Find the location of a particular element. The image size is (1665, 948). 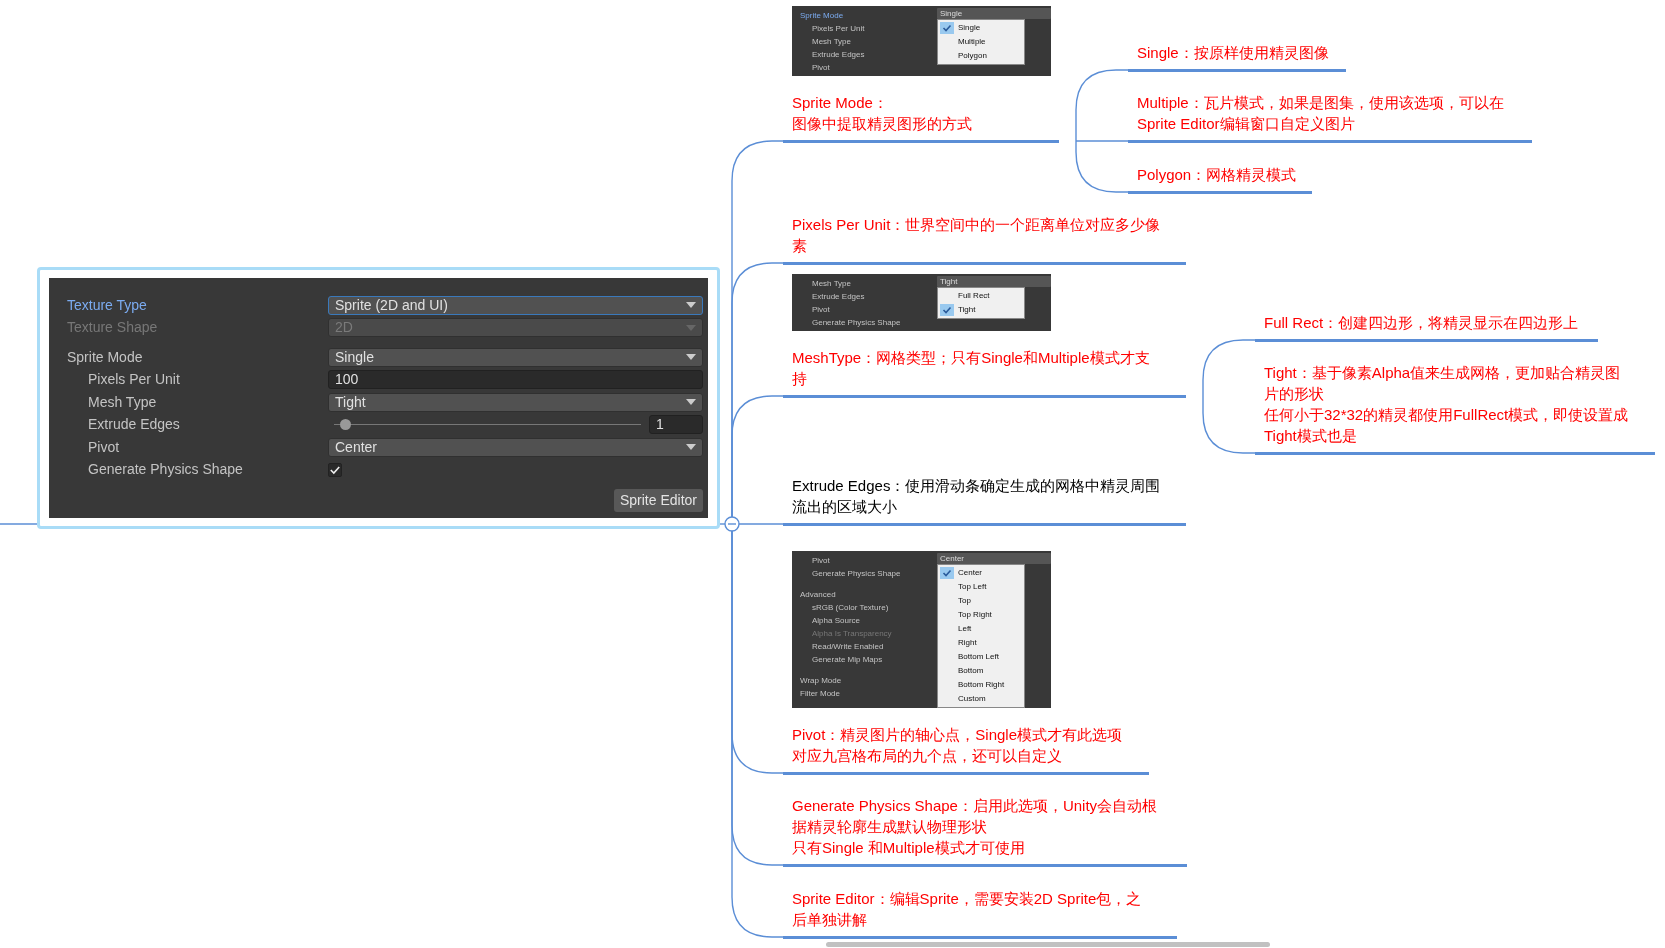

topic-text: Single：按原样使用精灵图像 is located at coordinates (1233, 52).